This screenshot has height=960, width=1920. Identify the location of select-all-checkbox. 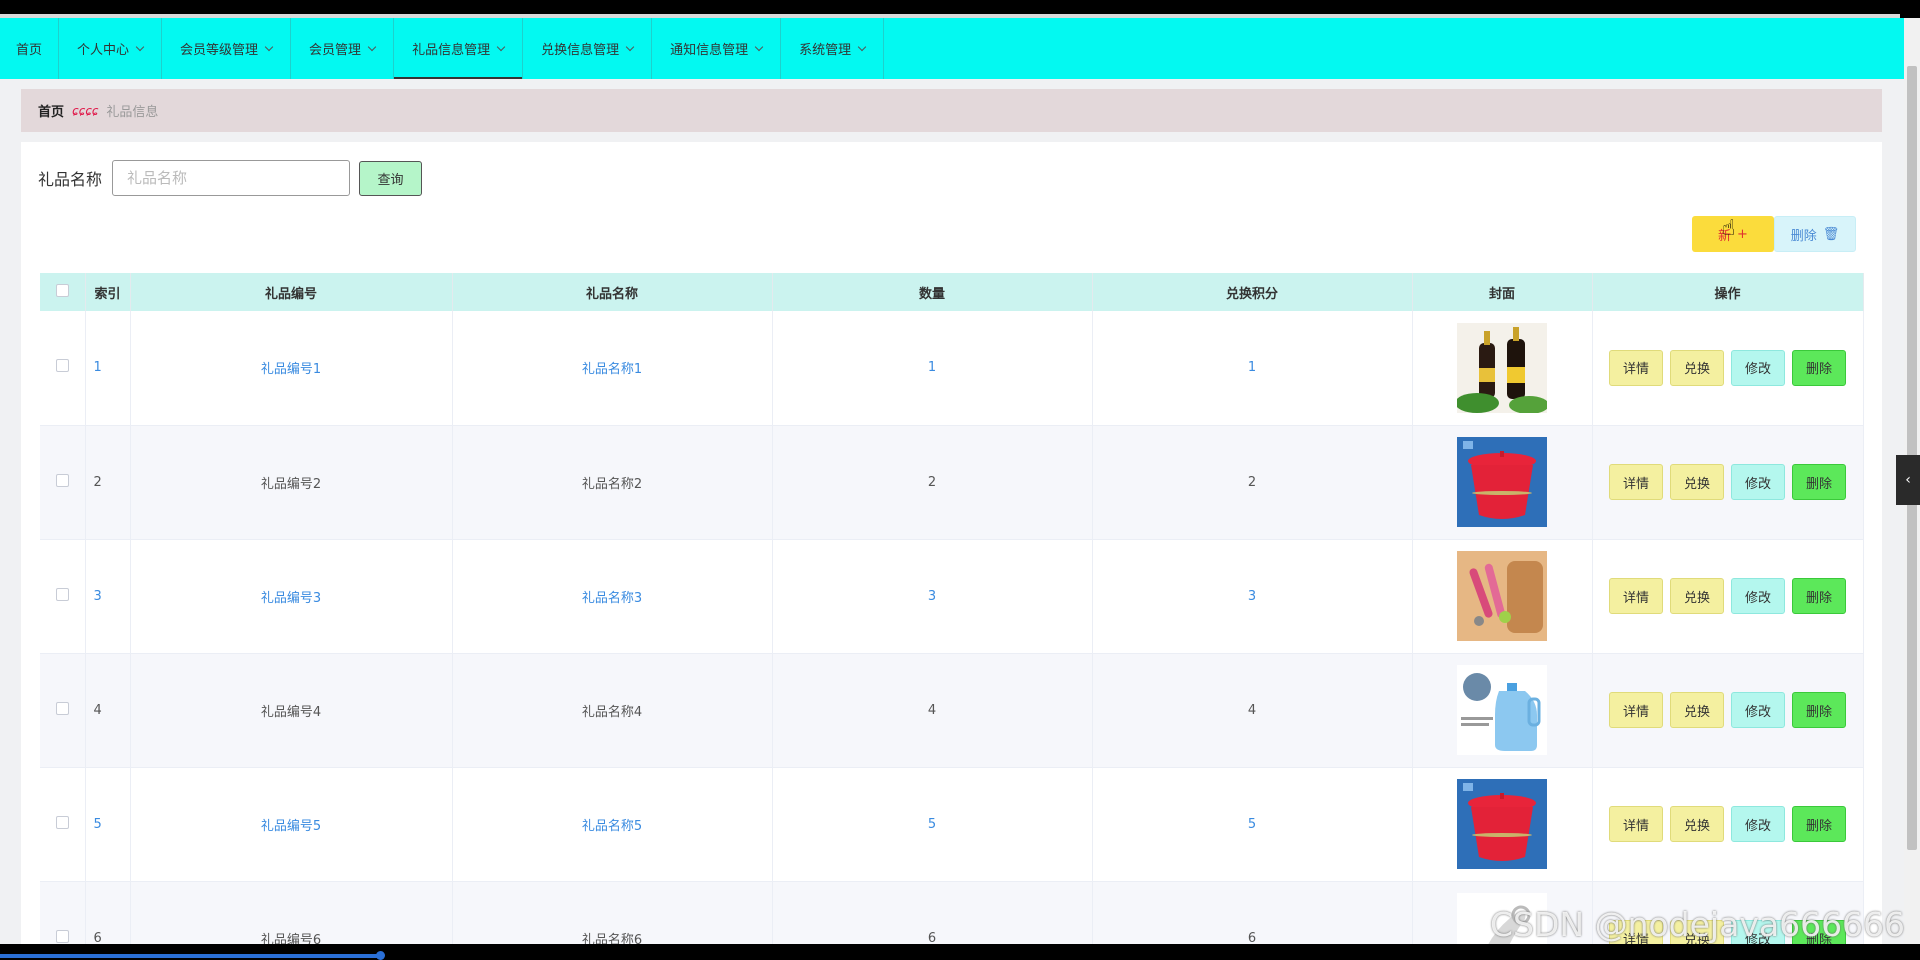
(62, 290).